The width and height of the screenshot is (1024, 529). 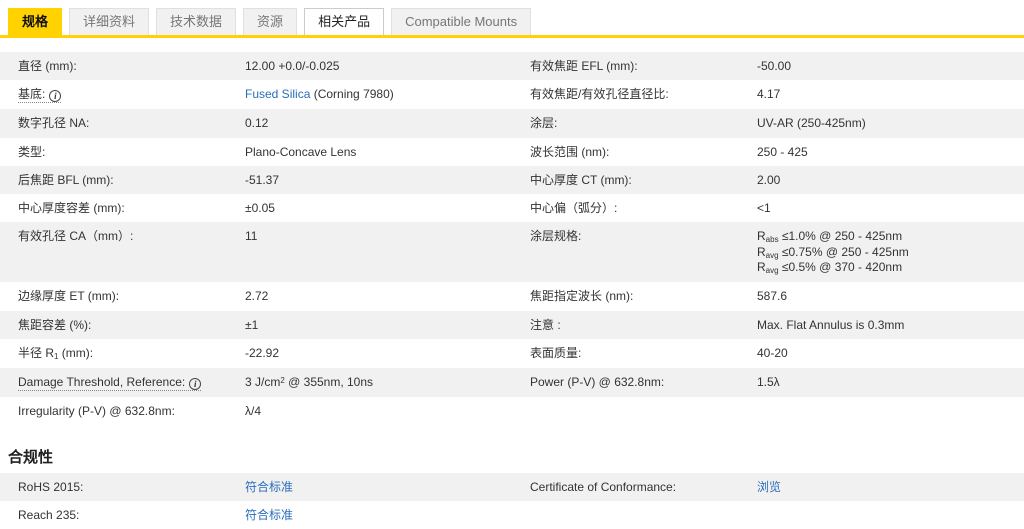 I want to click on spec-cell-left: 中心厚度容差 (mm): ±0.05, so click(x=256, y=208).